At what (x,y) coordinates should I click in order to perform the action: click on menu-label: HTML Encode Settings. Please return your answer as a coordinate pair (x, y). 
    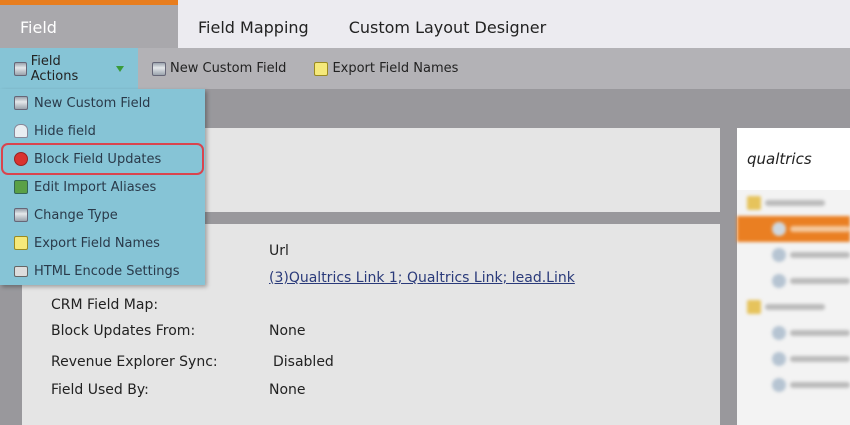
    Looking at the image, I should click on (107, 271).